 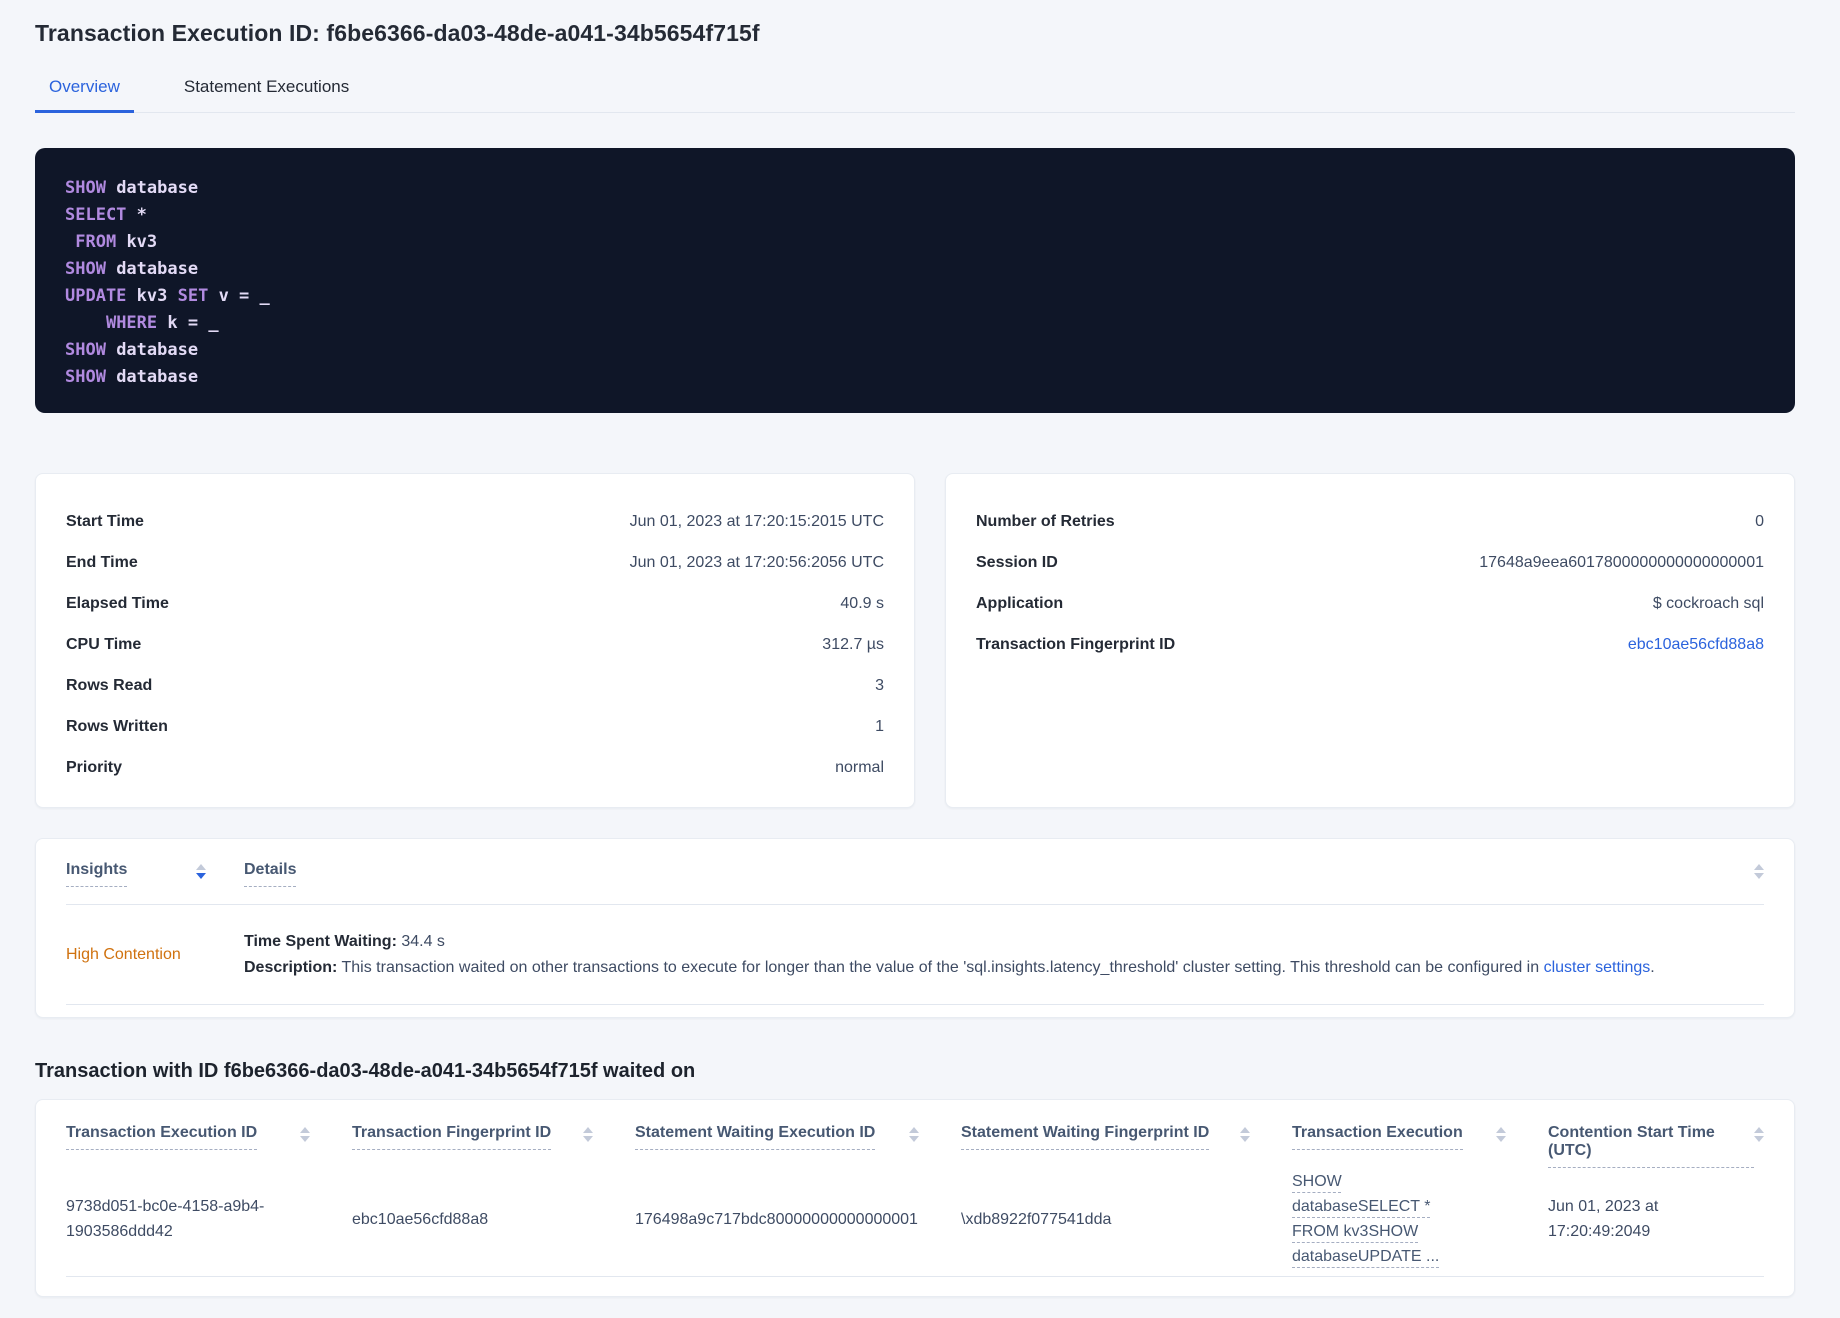 I want to click on column-header-txn-fingerprint-id: Transaction Fingerprint ID, so click(x=493, y=1143).